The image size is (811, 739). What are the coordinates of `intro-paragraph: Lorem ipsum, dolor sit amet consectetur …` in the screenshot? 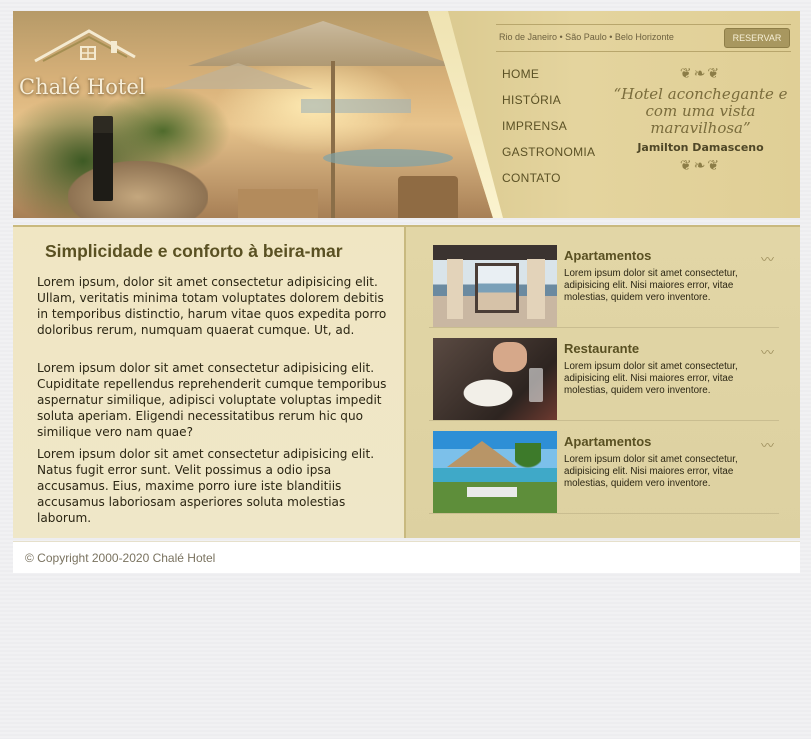 It's located at (212, 306).